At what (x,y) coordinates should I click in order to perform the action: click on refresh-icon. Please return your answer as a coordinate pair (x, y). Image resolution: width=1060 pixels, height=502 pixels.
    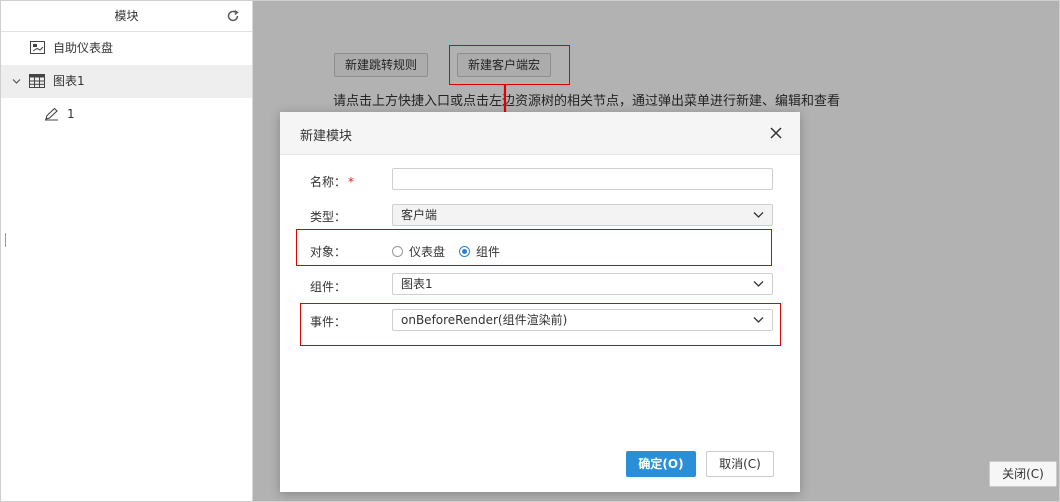
    Looking at the image, I should click on (233, 16).